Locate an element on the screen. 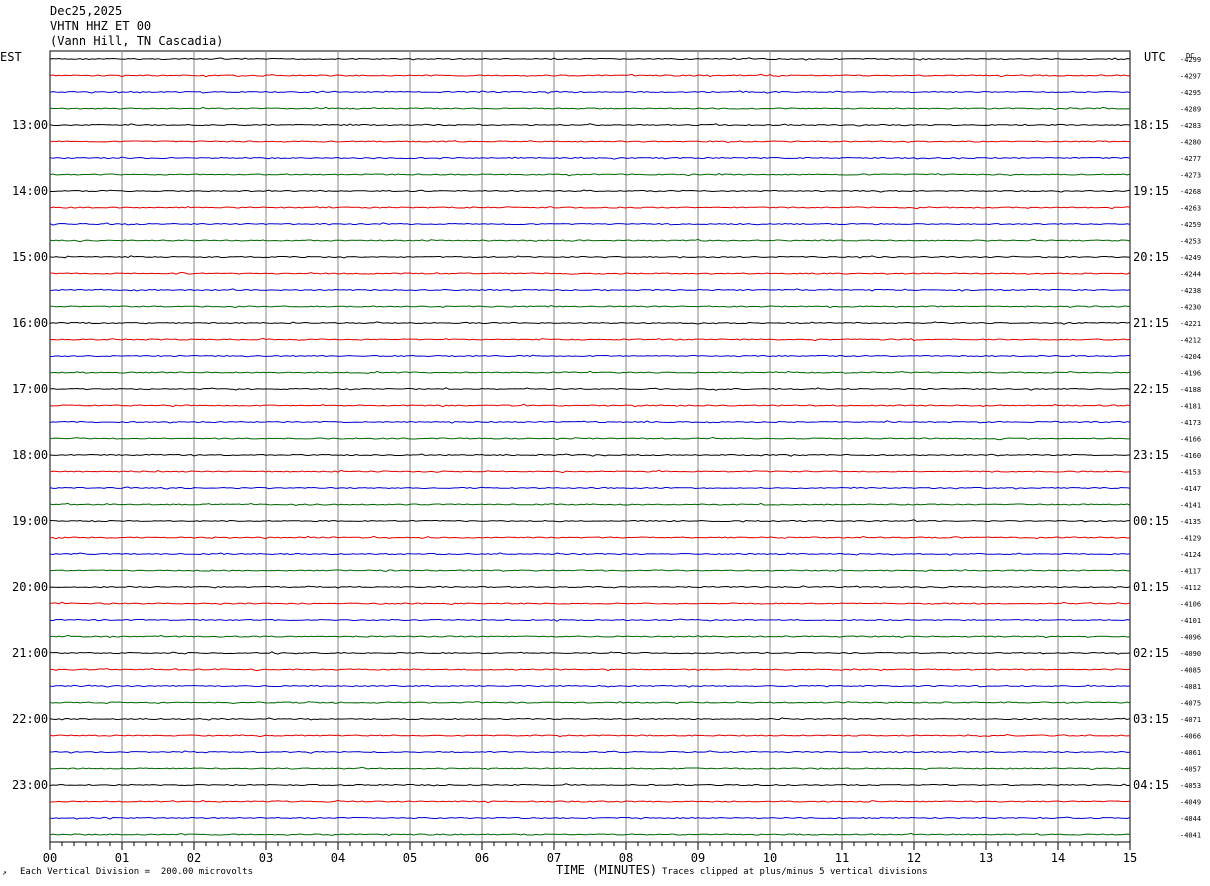  dc-offset-label: -4280 is located at coordinates (1190, 143).